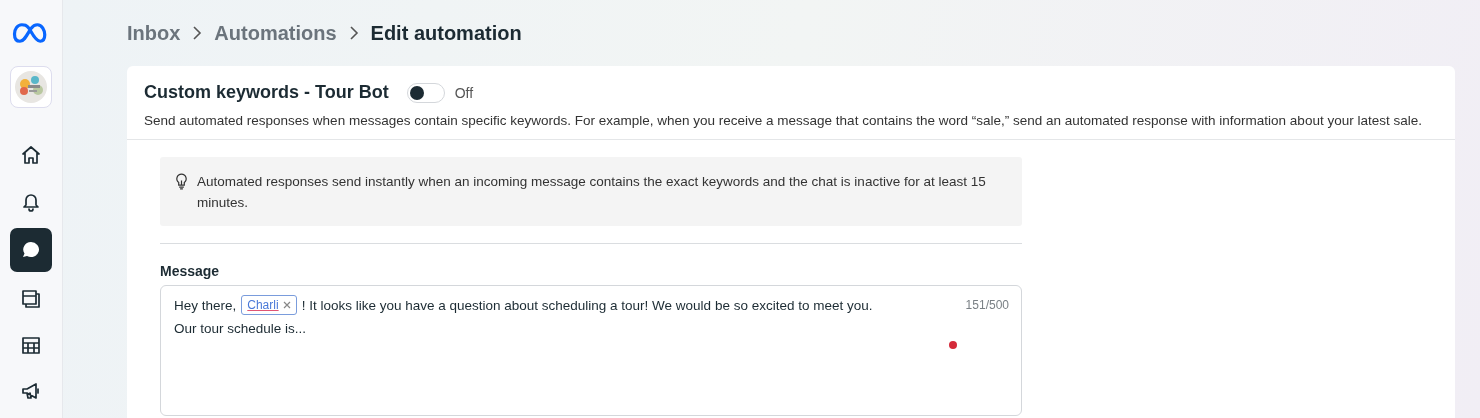 The width and height of the screenshot is (1480, 418). Describe the element at coordinates (190, 271) in the screenshot. I see `field-label: Message` at that location.